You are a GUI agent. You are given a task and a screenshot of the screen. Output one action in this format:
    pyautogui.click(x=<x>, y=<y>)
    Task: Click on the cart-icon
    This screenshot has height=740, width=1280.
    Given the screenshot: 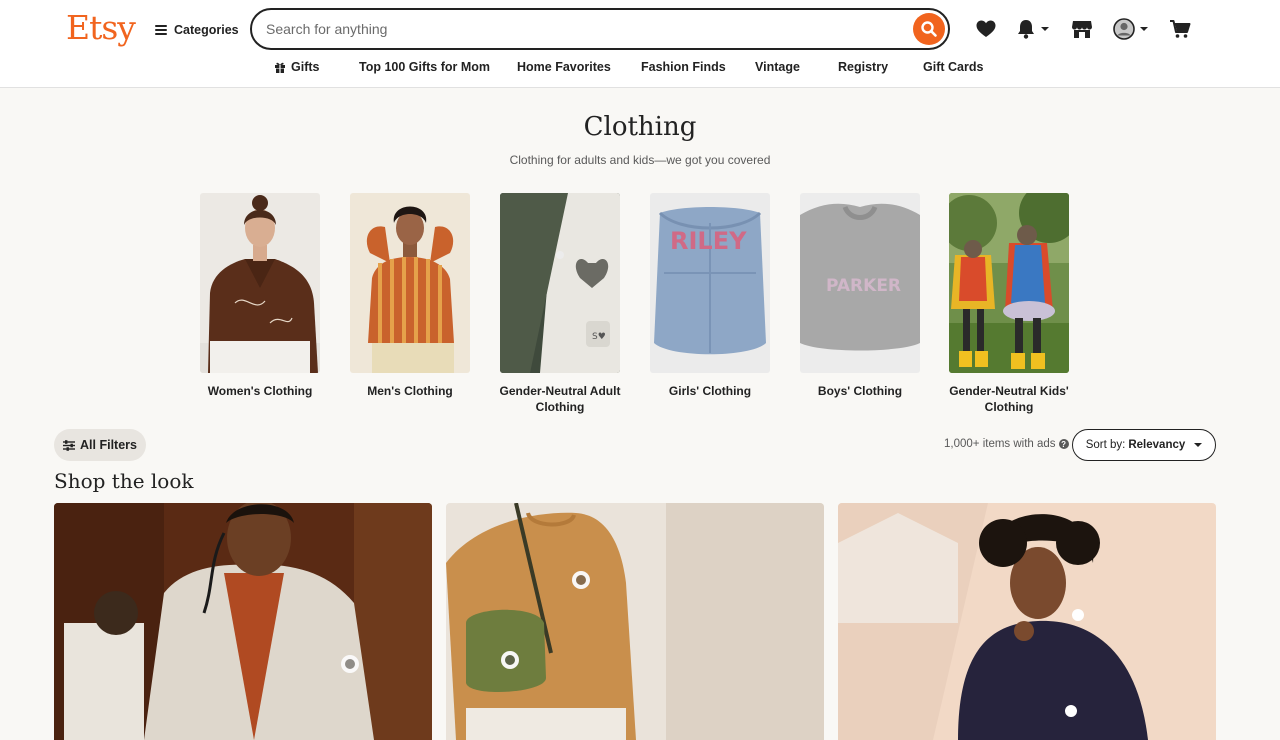 What is the action you would take?
    pyautogui.click(x=1180, y=29)
    